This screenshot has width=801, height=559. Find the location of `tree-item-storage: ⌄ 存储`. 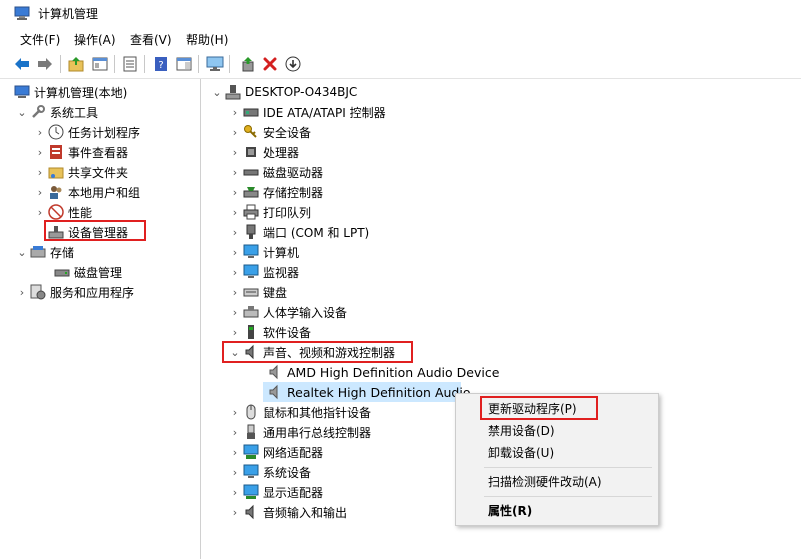

tree-item-storage: ⌄ 存储 is located at coordinates (45, 252).